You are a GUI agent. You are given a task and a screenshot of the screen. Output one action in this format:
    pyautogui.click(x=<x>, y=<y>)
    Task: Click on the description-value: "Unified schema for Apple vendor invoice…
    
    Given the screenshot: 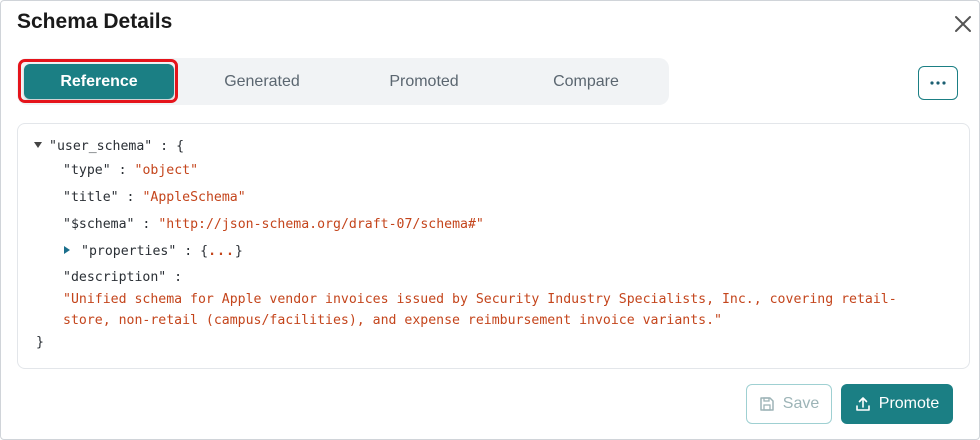 What is the action you would take?
    pyautogui.click(x=480, y=310)
    